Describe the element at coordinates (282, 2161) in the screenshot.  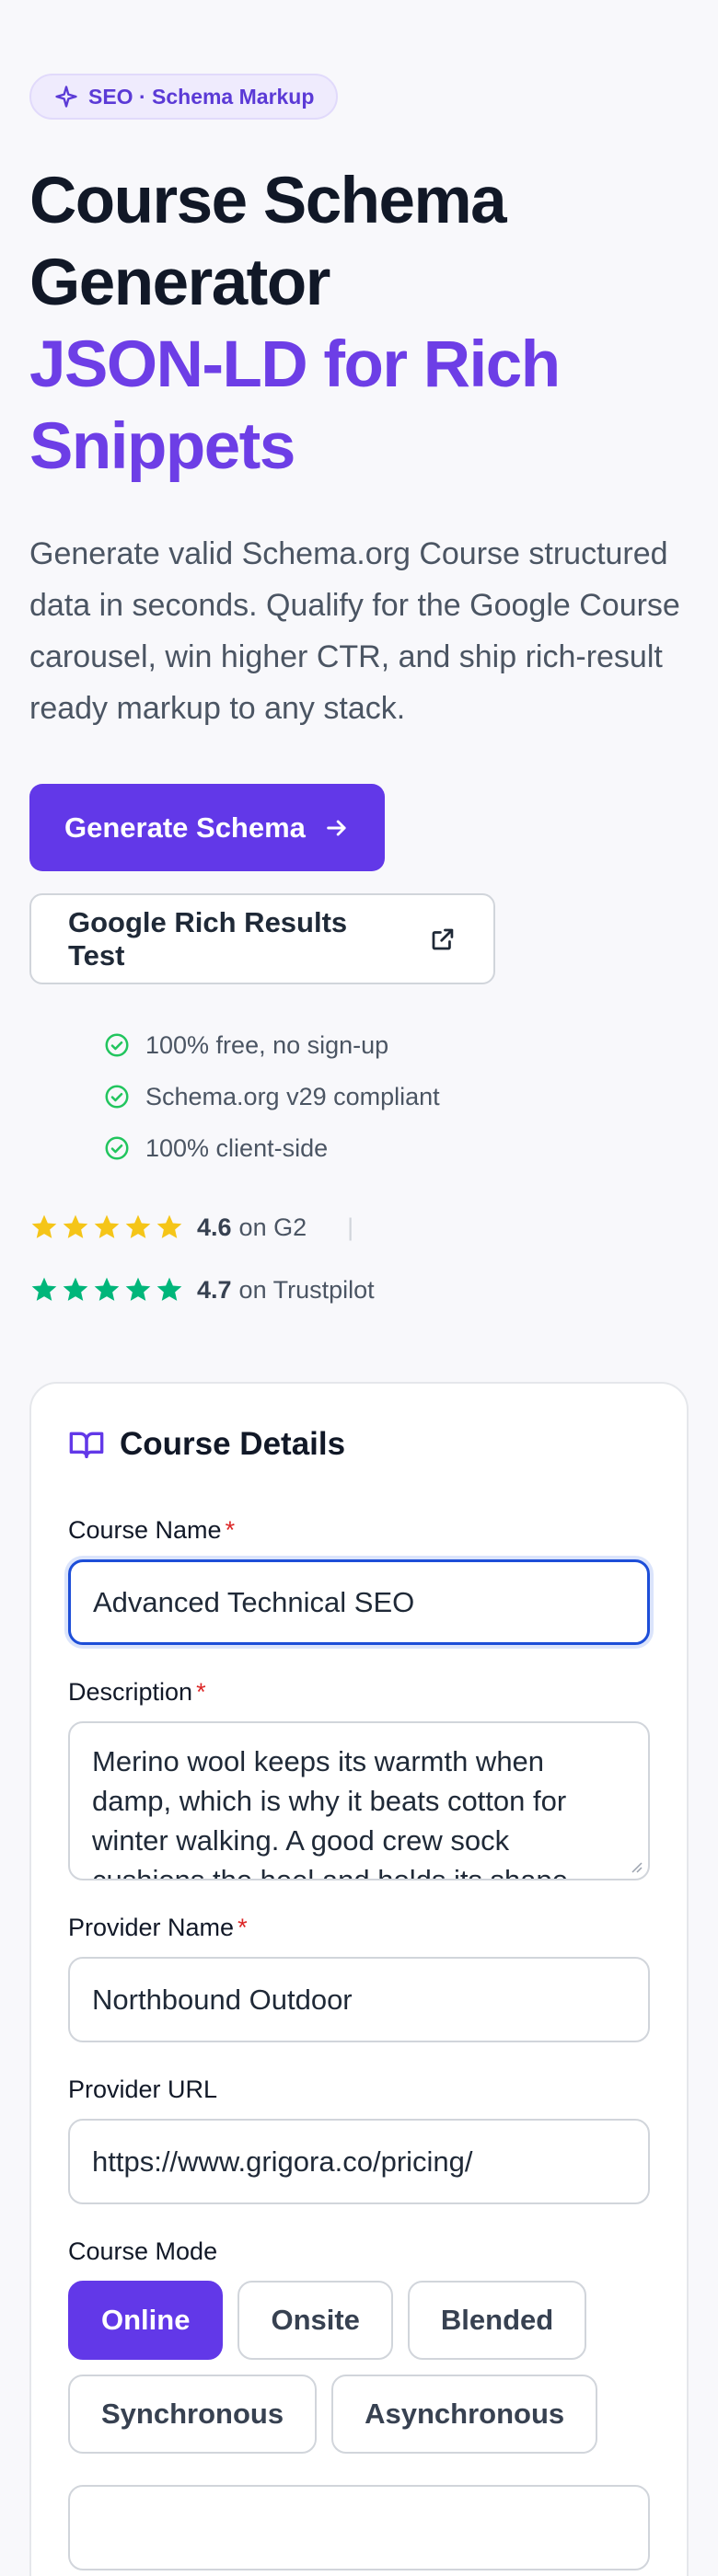
I see `provider-url-value: https://www.grigora.co/pricing/` at that location.